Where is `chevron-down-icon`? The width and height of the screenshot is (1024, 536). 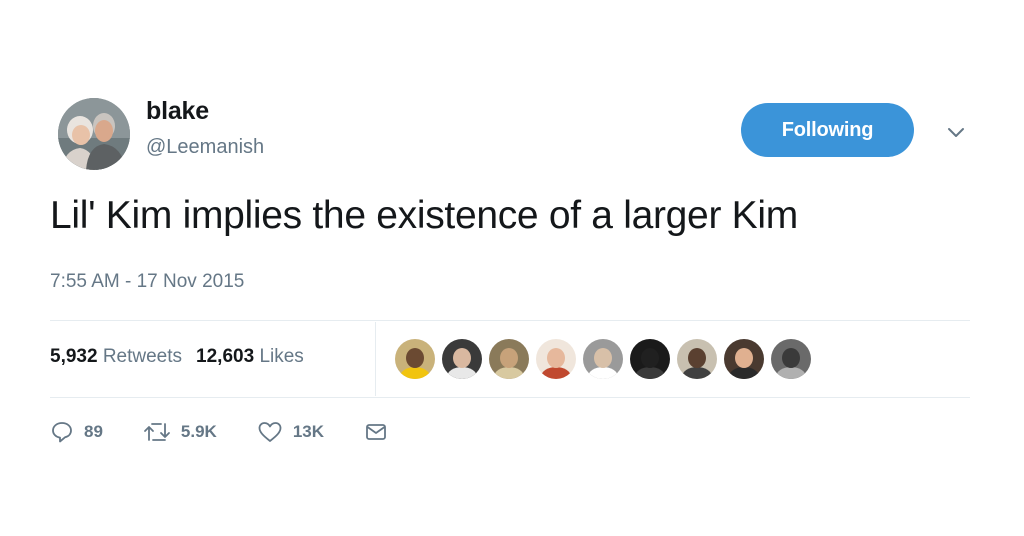
chevron-down-icon is located at coordinates (956, 132).